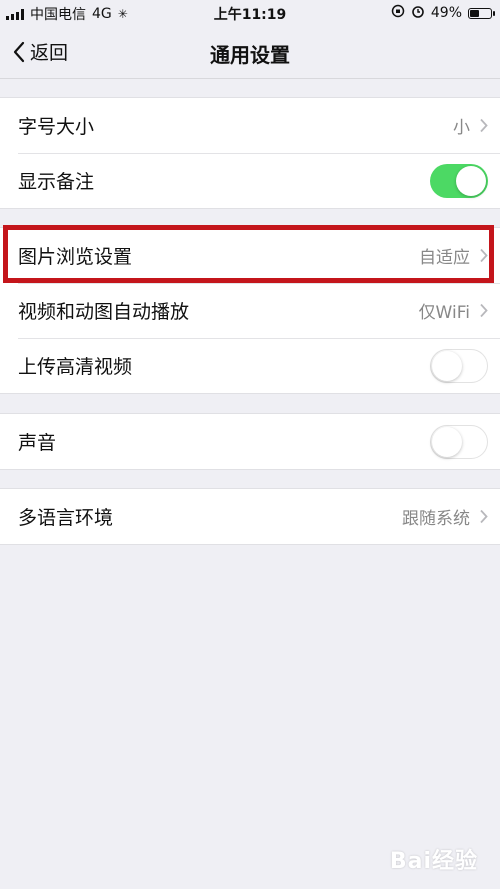  Describe the element at coordinates (250, 180) in the screenshot. I see `settings-row-show-remark: 显示备注` at that location.